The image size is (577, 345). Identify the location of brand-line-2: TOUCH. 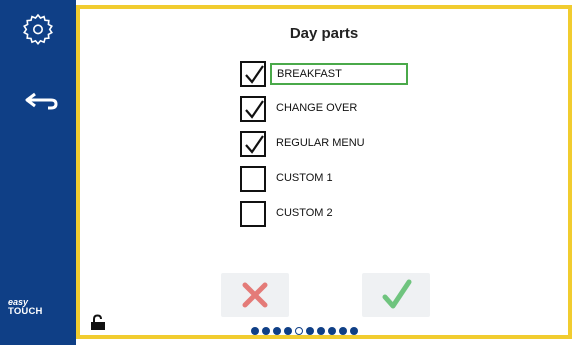
(25, 311).